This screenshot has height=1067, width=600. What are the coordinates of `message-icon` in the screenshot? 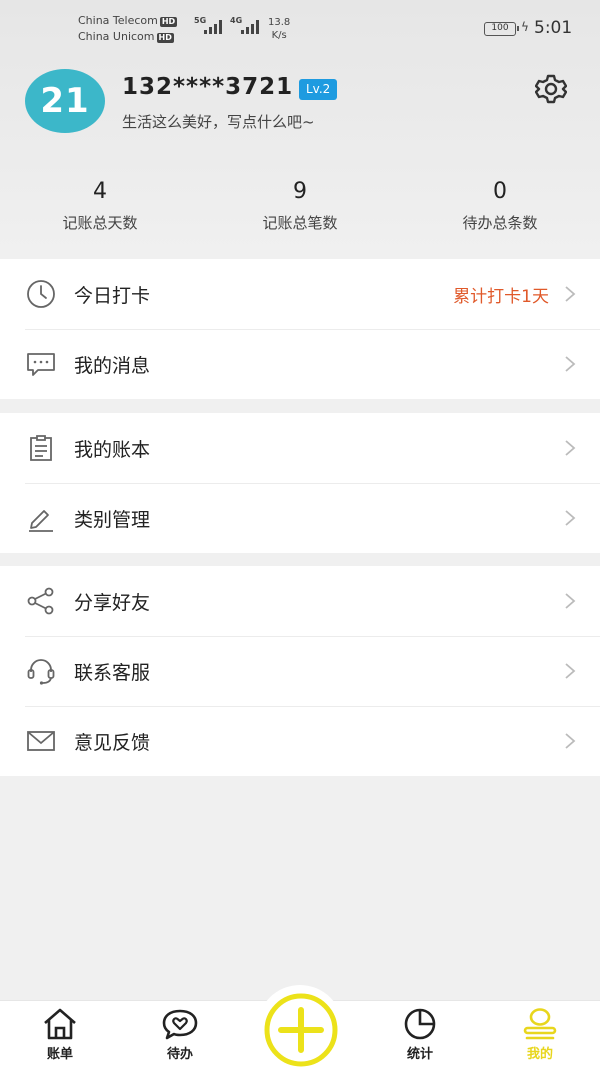 It's located at (41, 364).